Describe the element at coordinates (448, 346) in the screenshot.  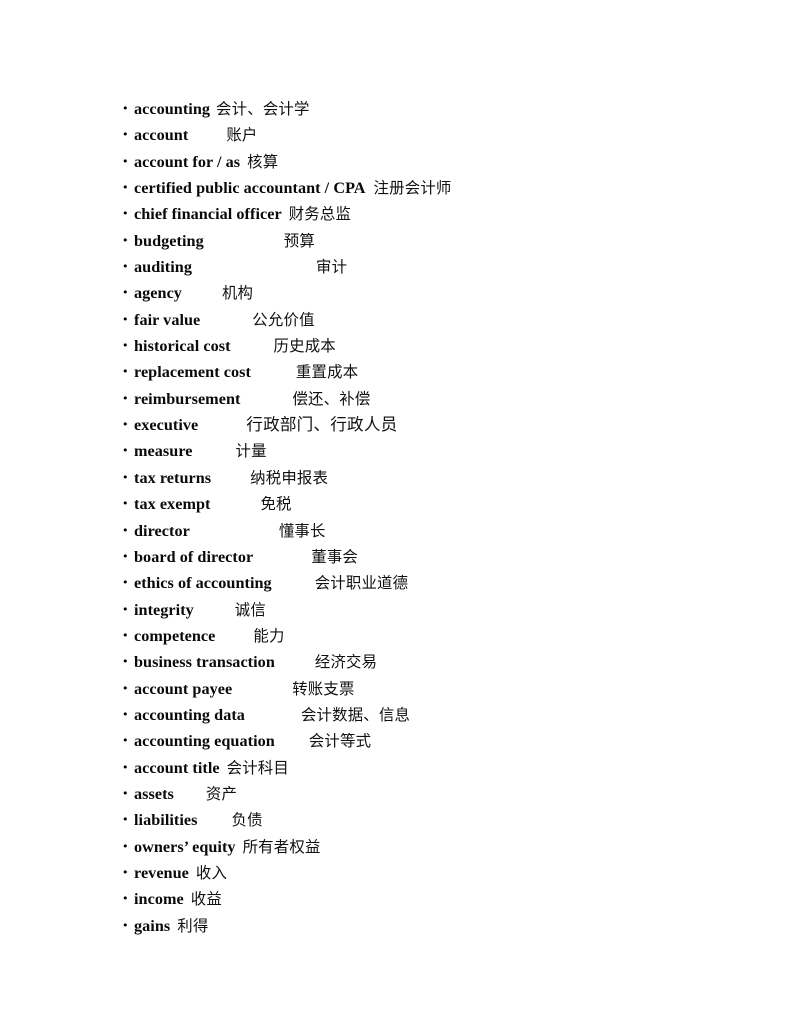
I see `glossary-item-content: historical cost 历史成本` at that location.